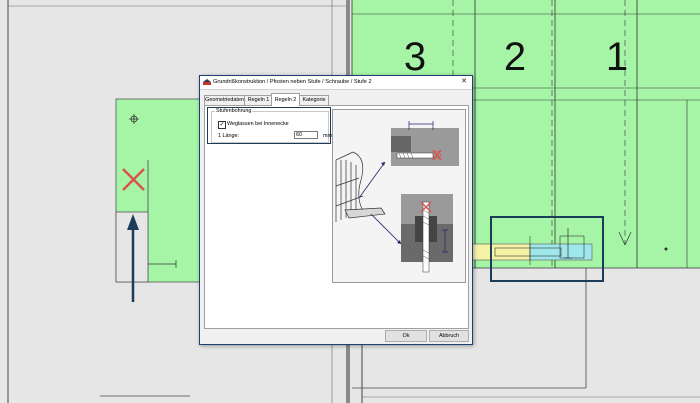  I want to click on staircase-sketch, so click(360, 186).